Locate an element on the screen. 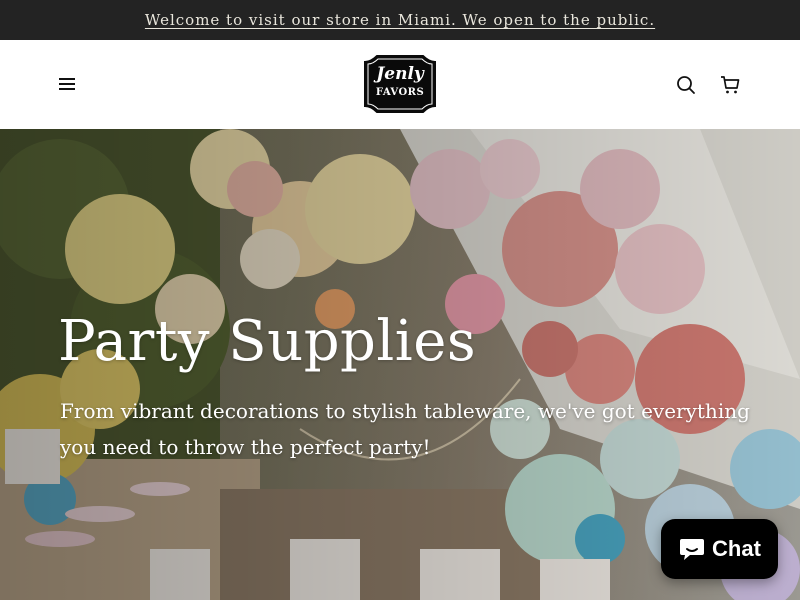 The height and width of the screenshot is (600, 800). logo-text-primary: Jenly is located at coordinates (400, 74).